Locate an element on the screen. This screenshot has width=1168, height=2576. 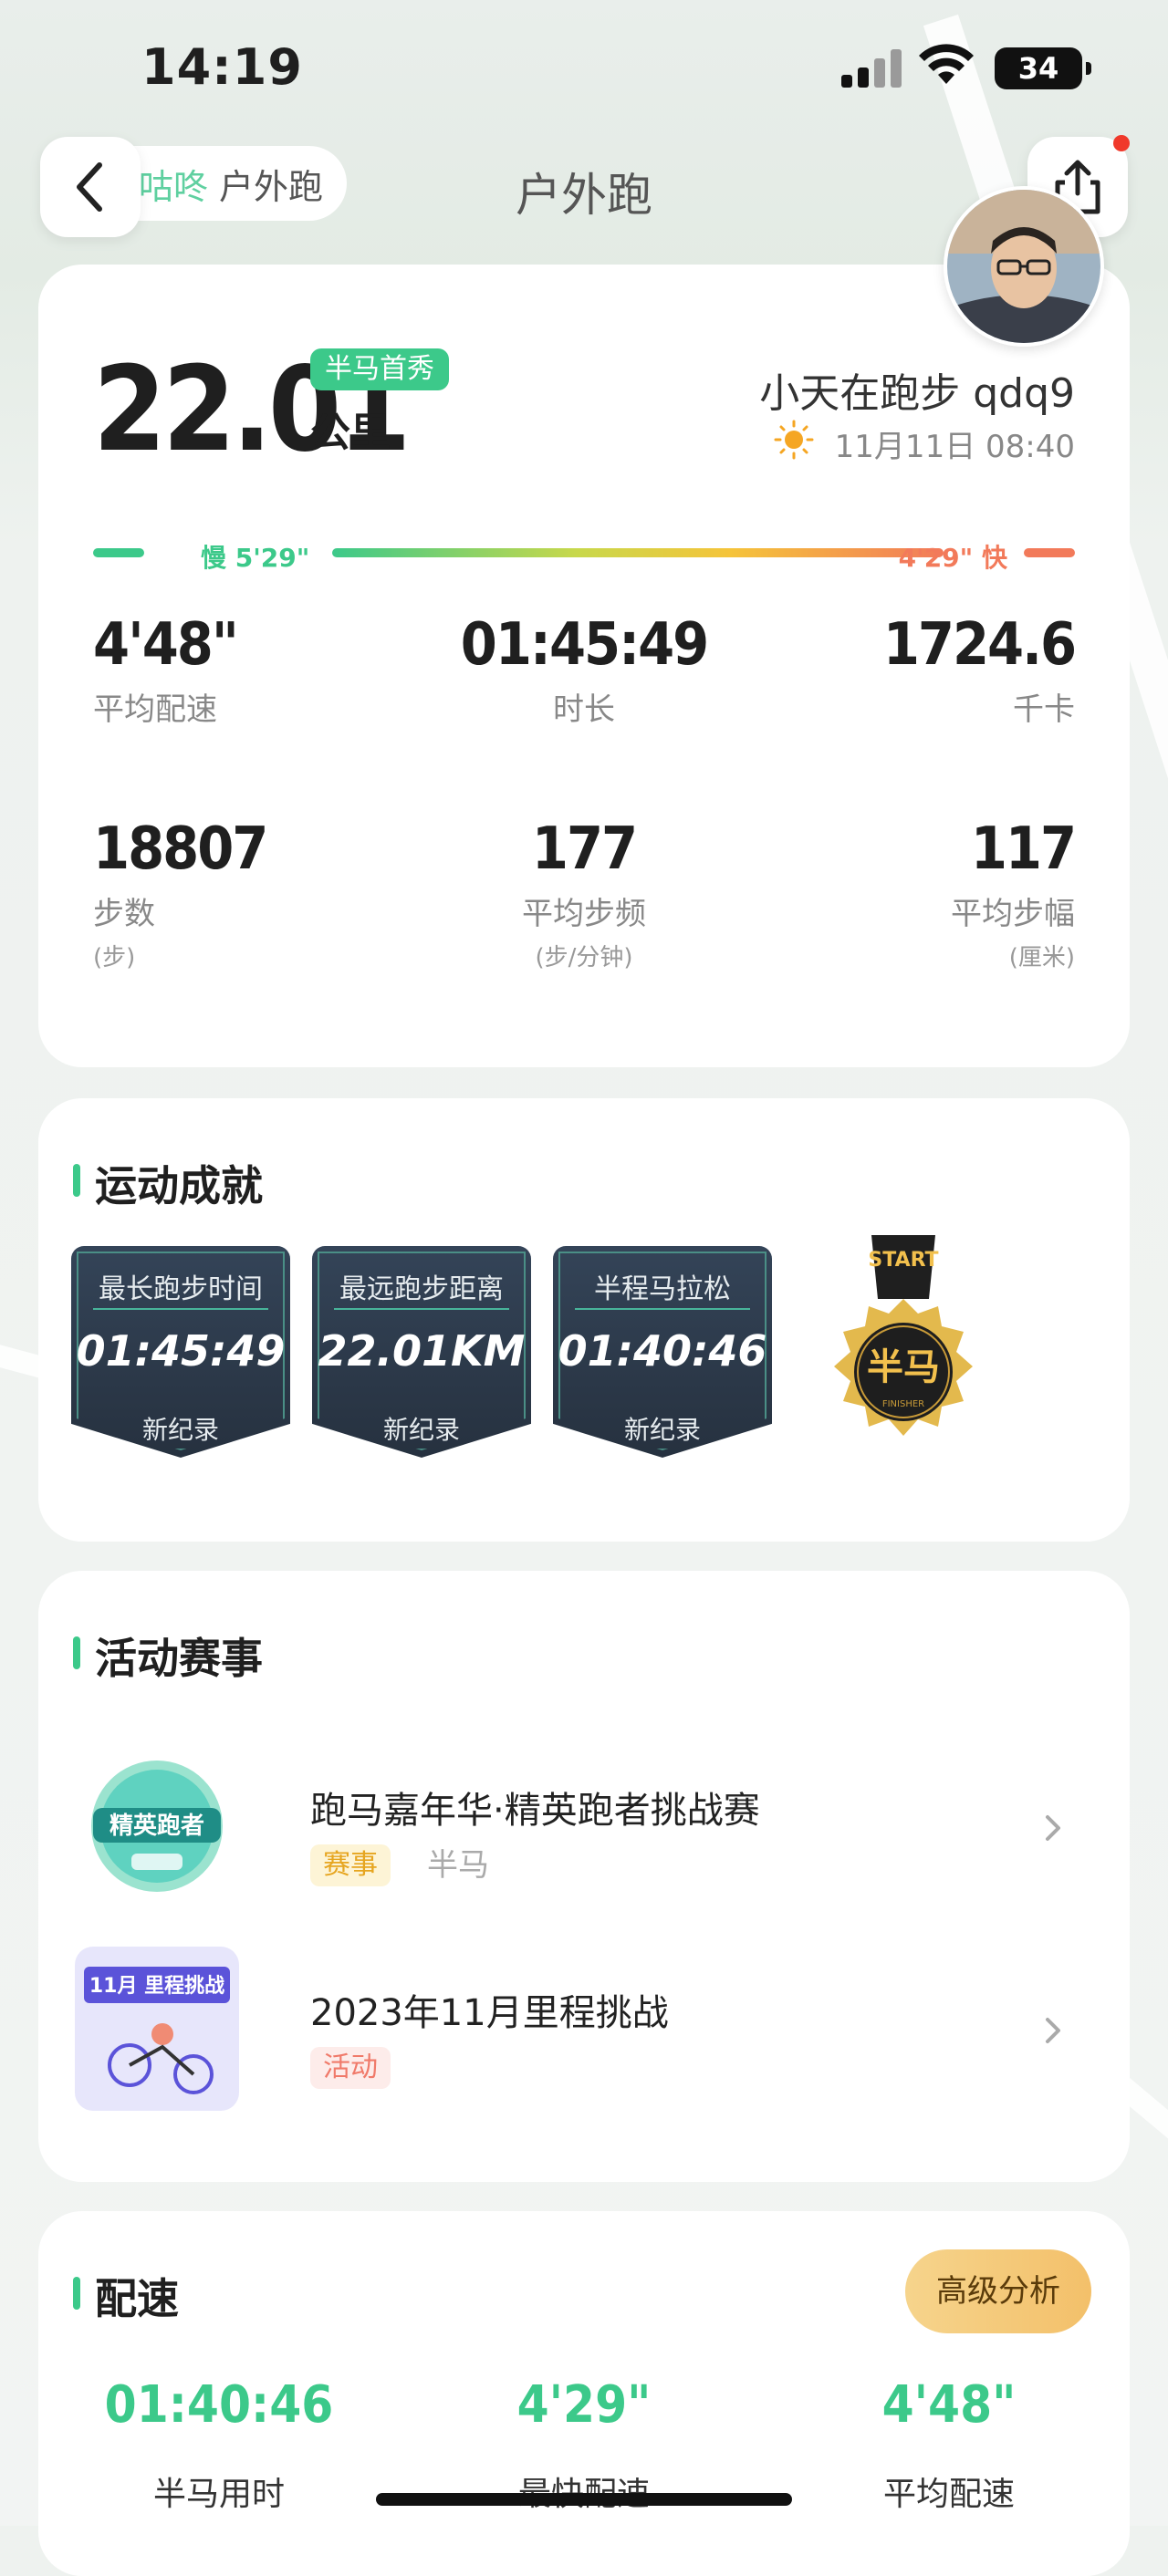
medal-start-text: START is located at coordinates (903, 1261).